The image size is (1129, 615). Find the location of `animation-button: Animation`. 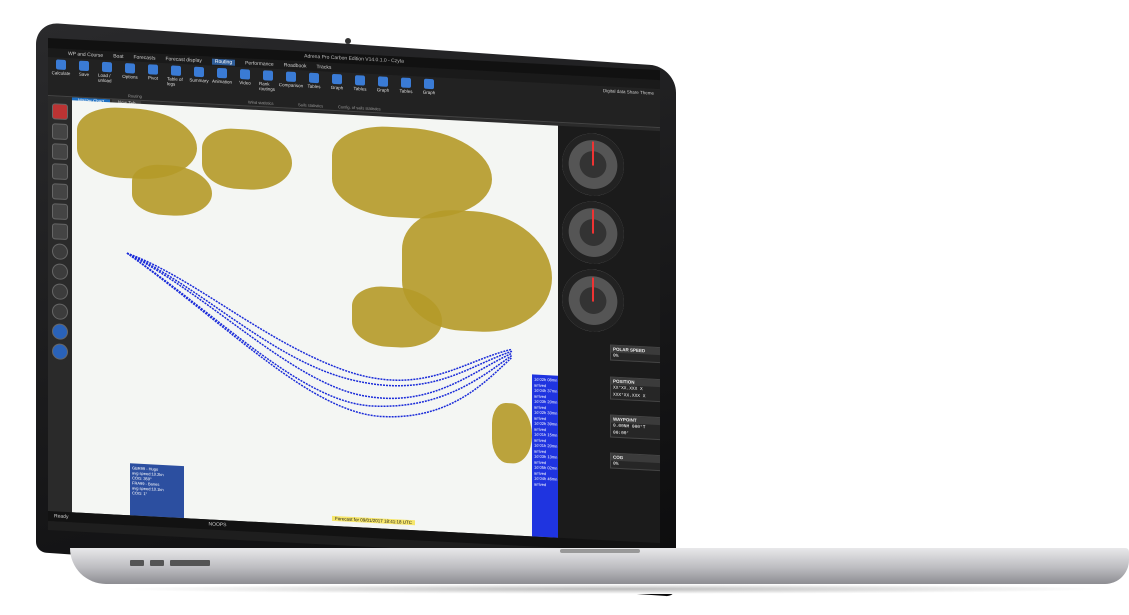

animation-button: Animation is located at coordinates (222, 76).